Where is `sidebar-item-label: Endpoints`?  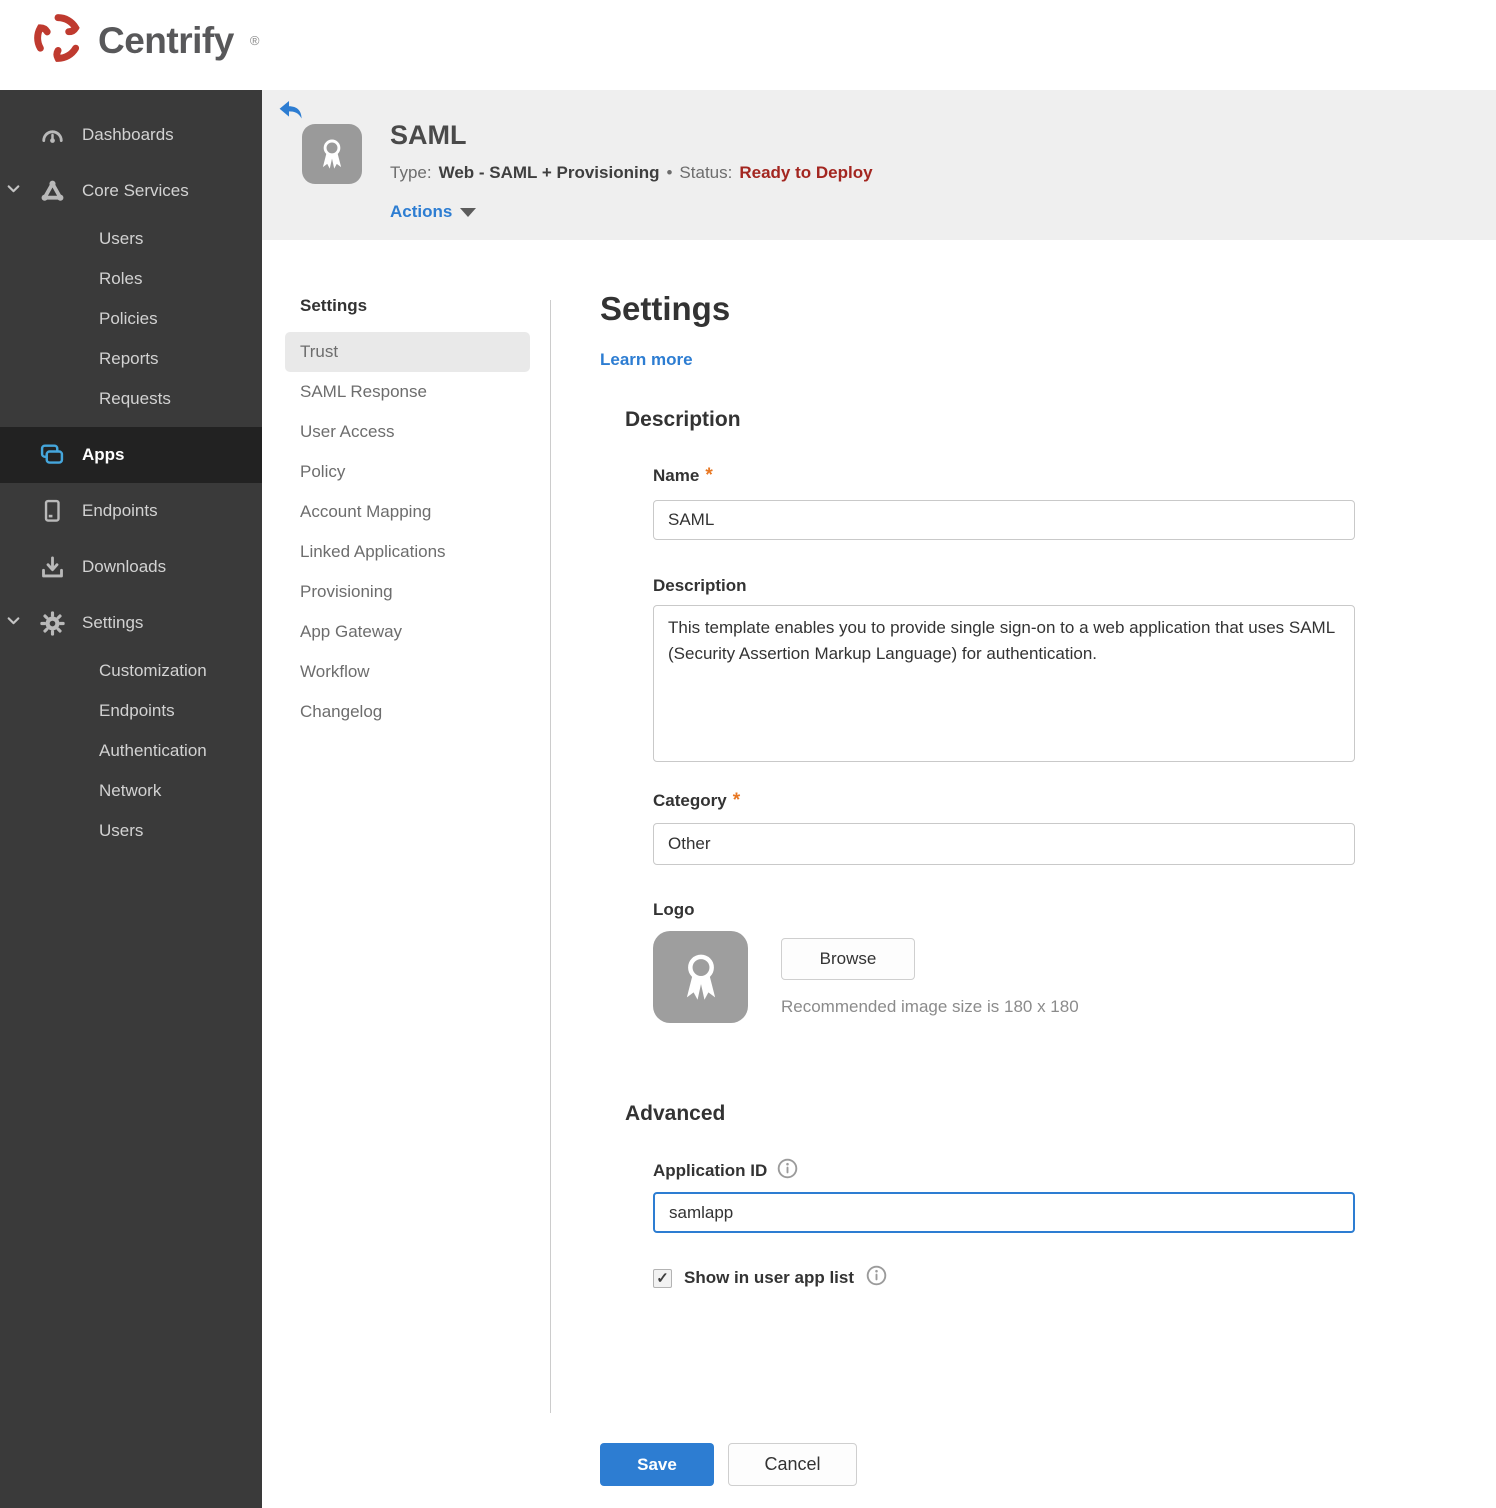 sidebar-item-label: Endpoints is located at coordinates (120, 510).